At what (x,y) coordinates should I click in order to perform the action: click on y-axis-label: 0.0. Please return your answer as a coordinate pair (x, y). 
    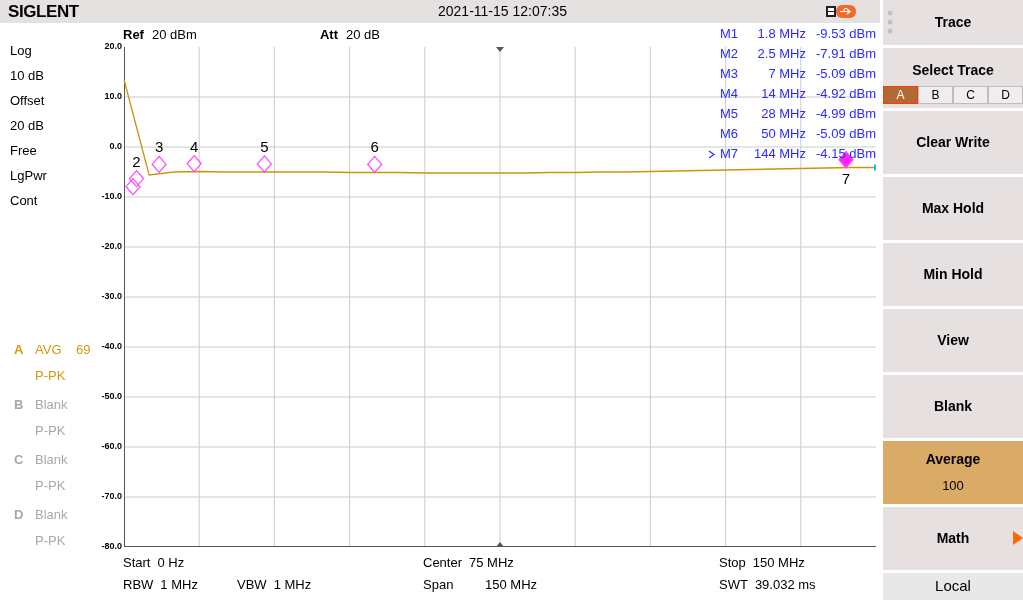
    Looking at the image, I should click on (115, 147).